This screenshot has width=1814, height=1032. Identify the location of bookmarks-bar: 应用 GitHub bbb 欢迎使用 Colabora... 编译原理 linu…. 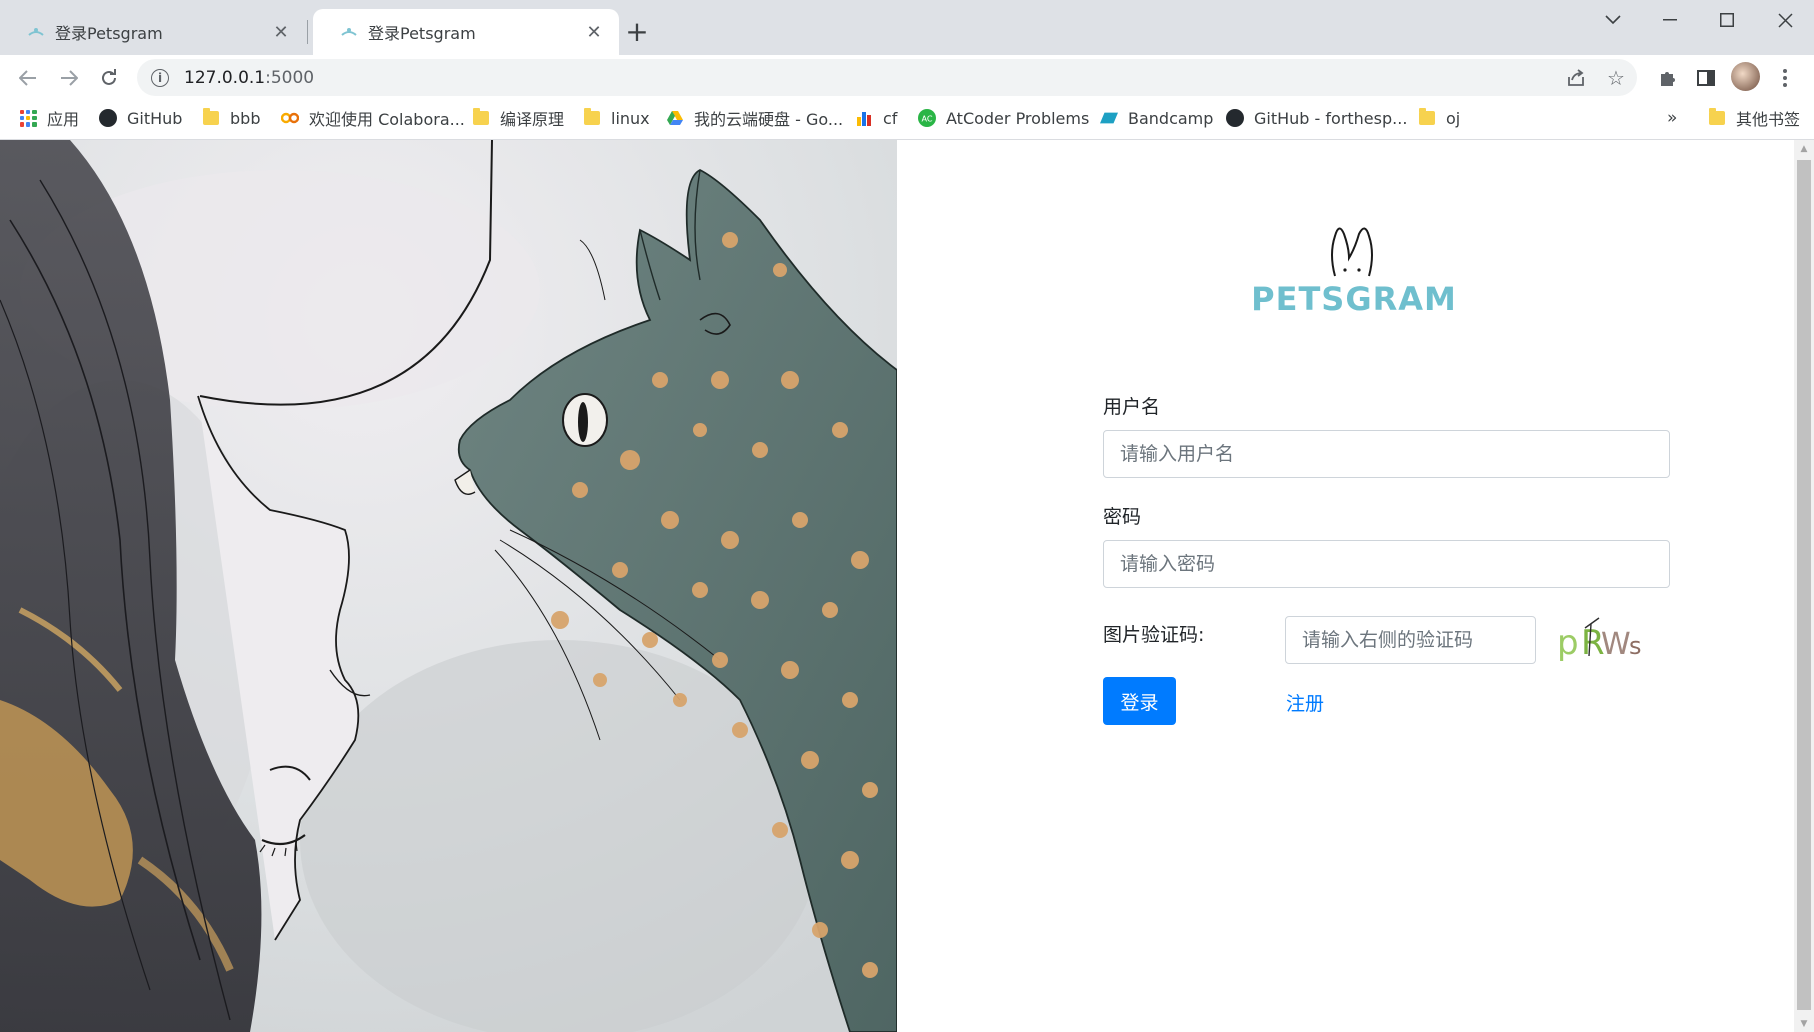
(907, 120).